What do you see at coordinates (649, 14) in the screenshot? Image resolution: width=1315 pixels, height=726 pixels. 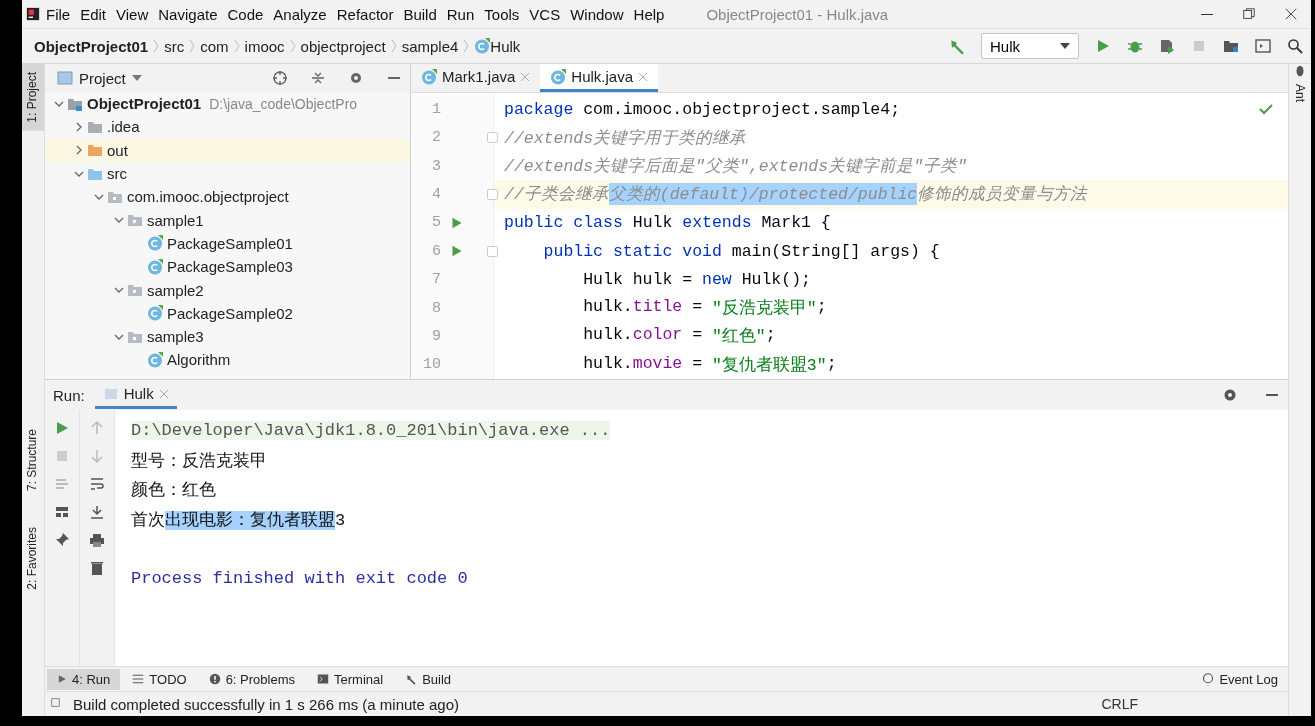 I see `menu-item: Help` at bounding box center [649, 14].